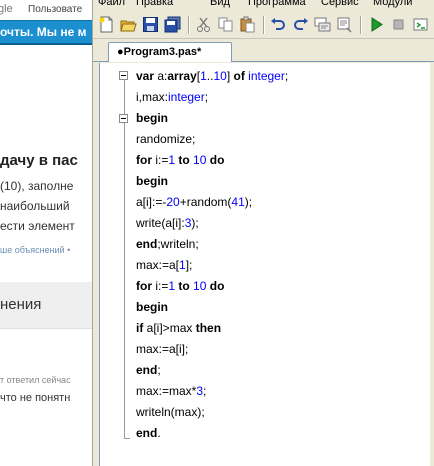 The height and width of the screenshot is (466, 434). I want to click on menu-bar: Файл Правка Вид Программа Сервис Модули, so click(263, 5).